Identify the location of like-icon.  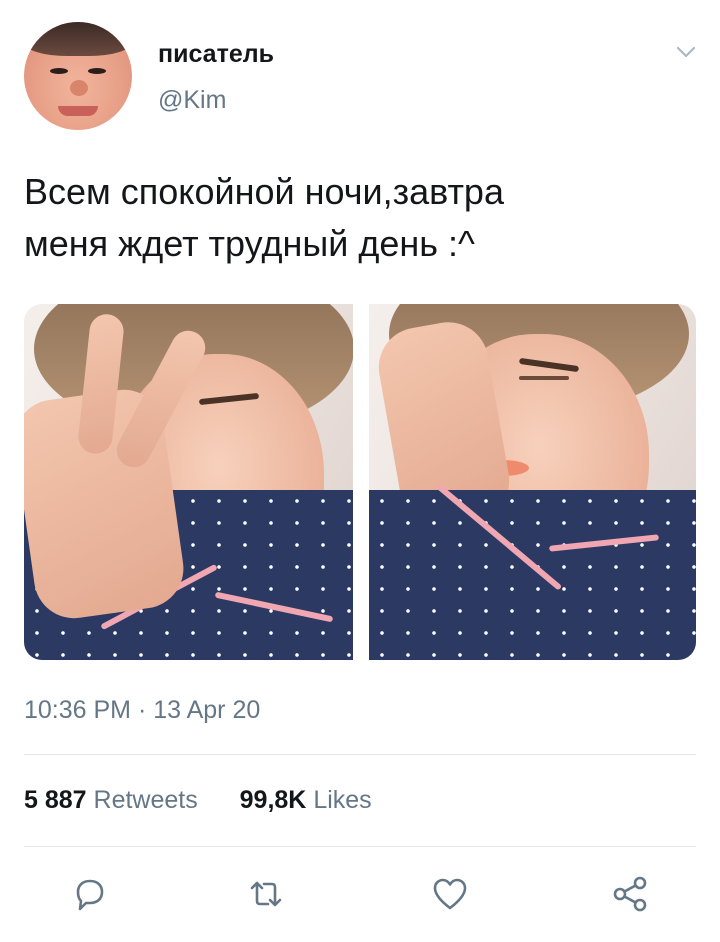
(450, 894).